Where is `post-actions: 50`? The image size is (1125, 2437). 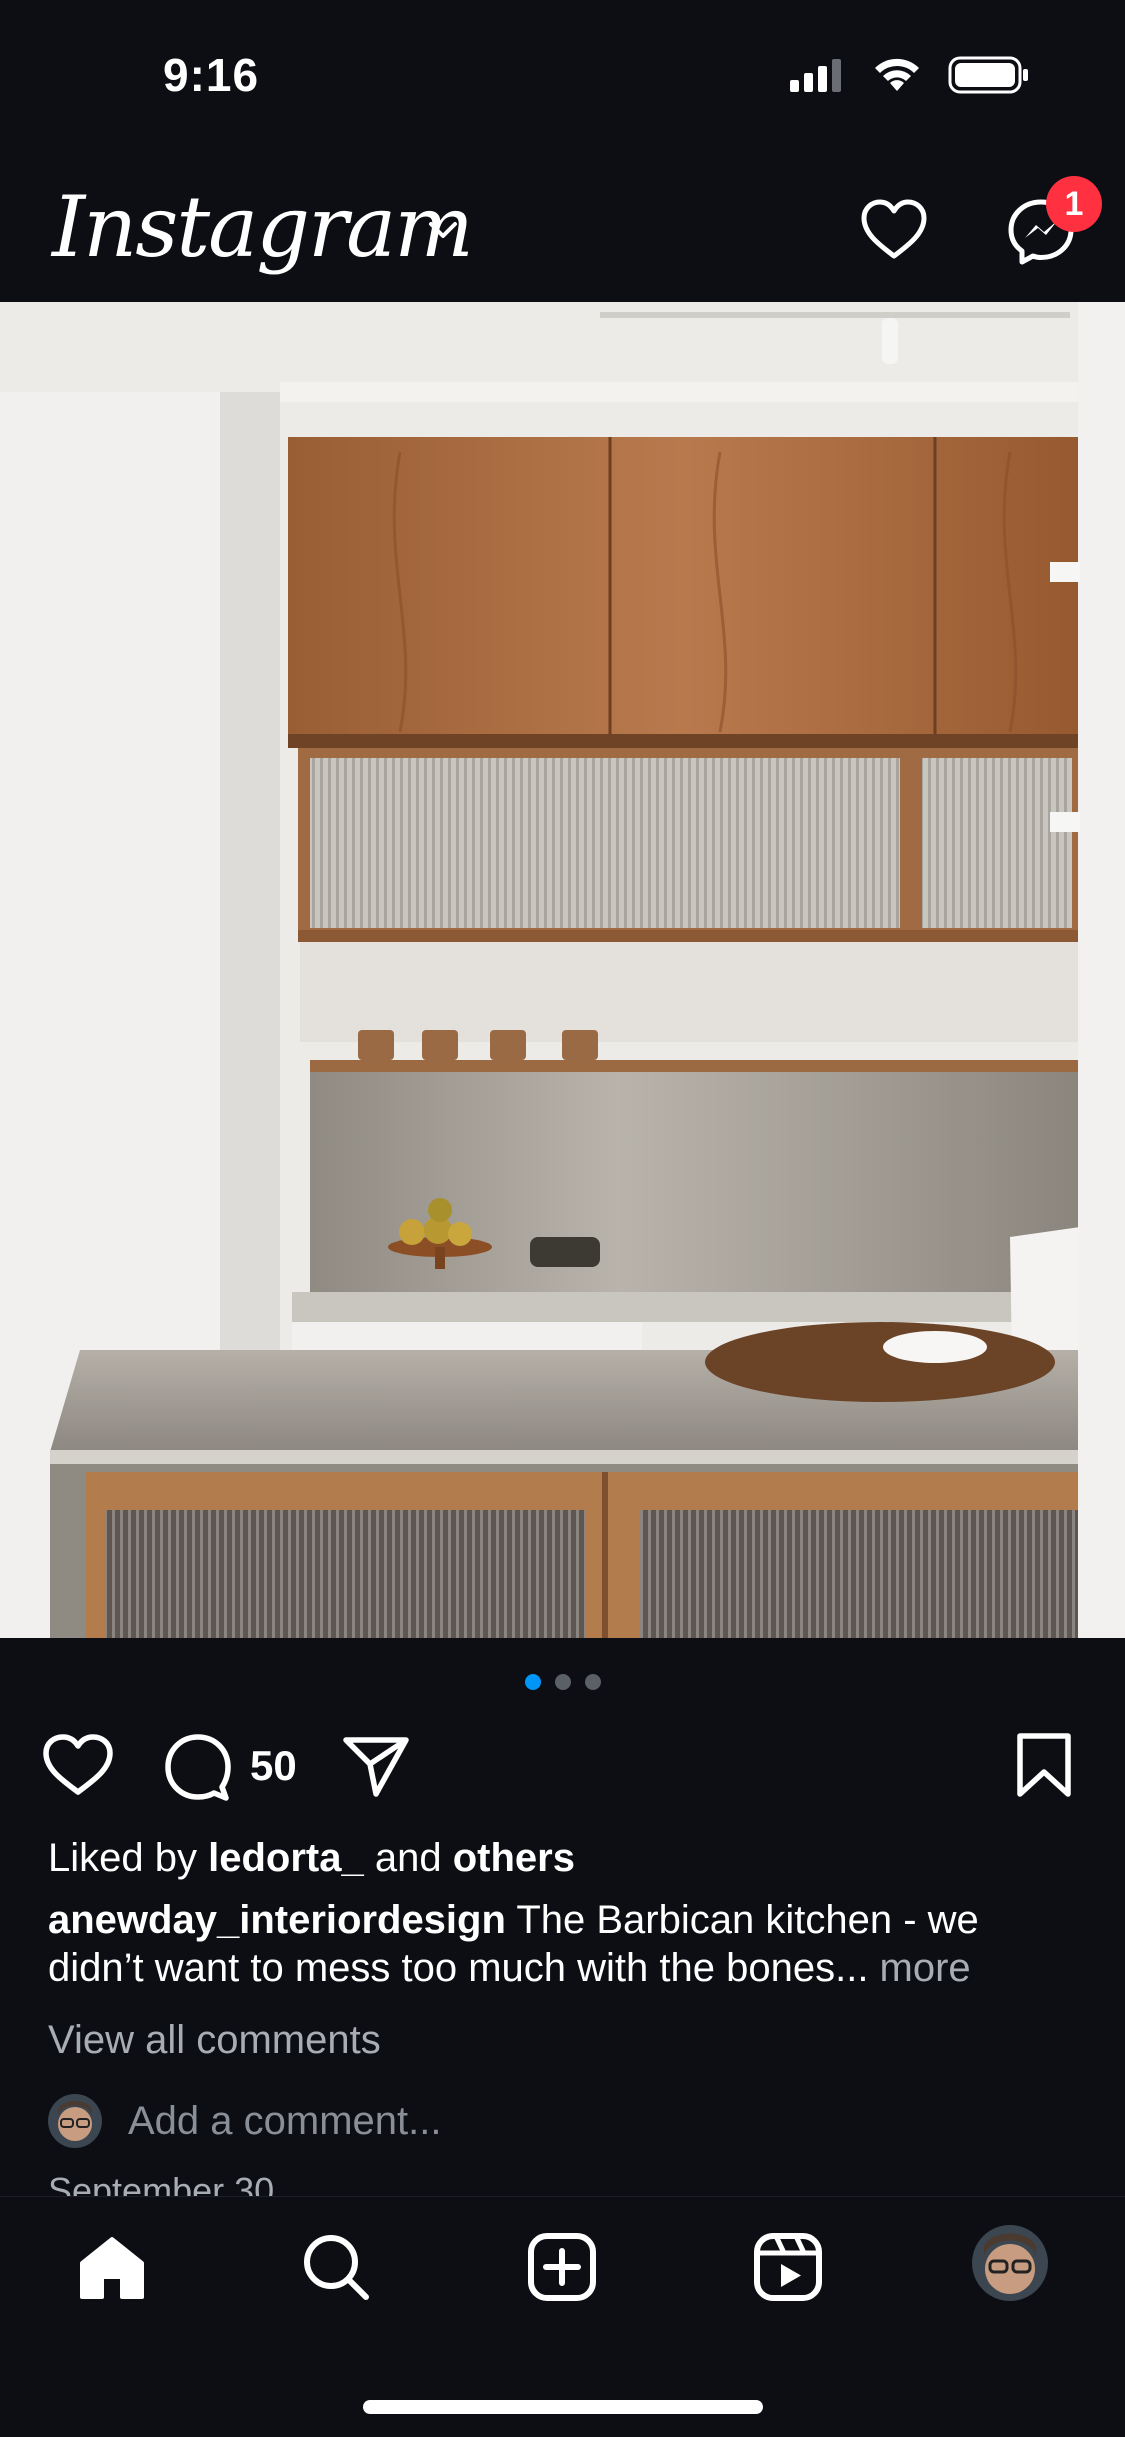
post-actions: 50 is located at coordinates (562, 1766).